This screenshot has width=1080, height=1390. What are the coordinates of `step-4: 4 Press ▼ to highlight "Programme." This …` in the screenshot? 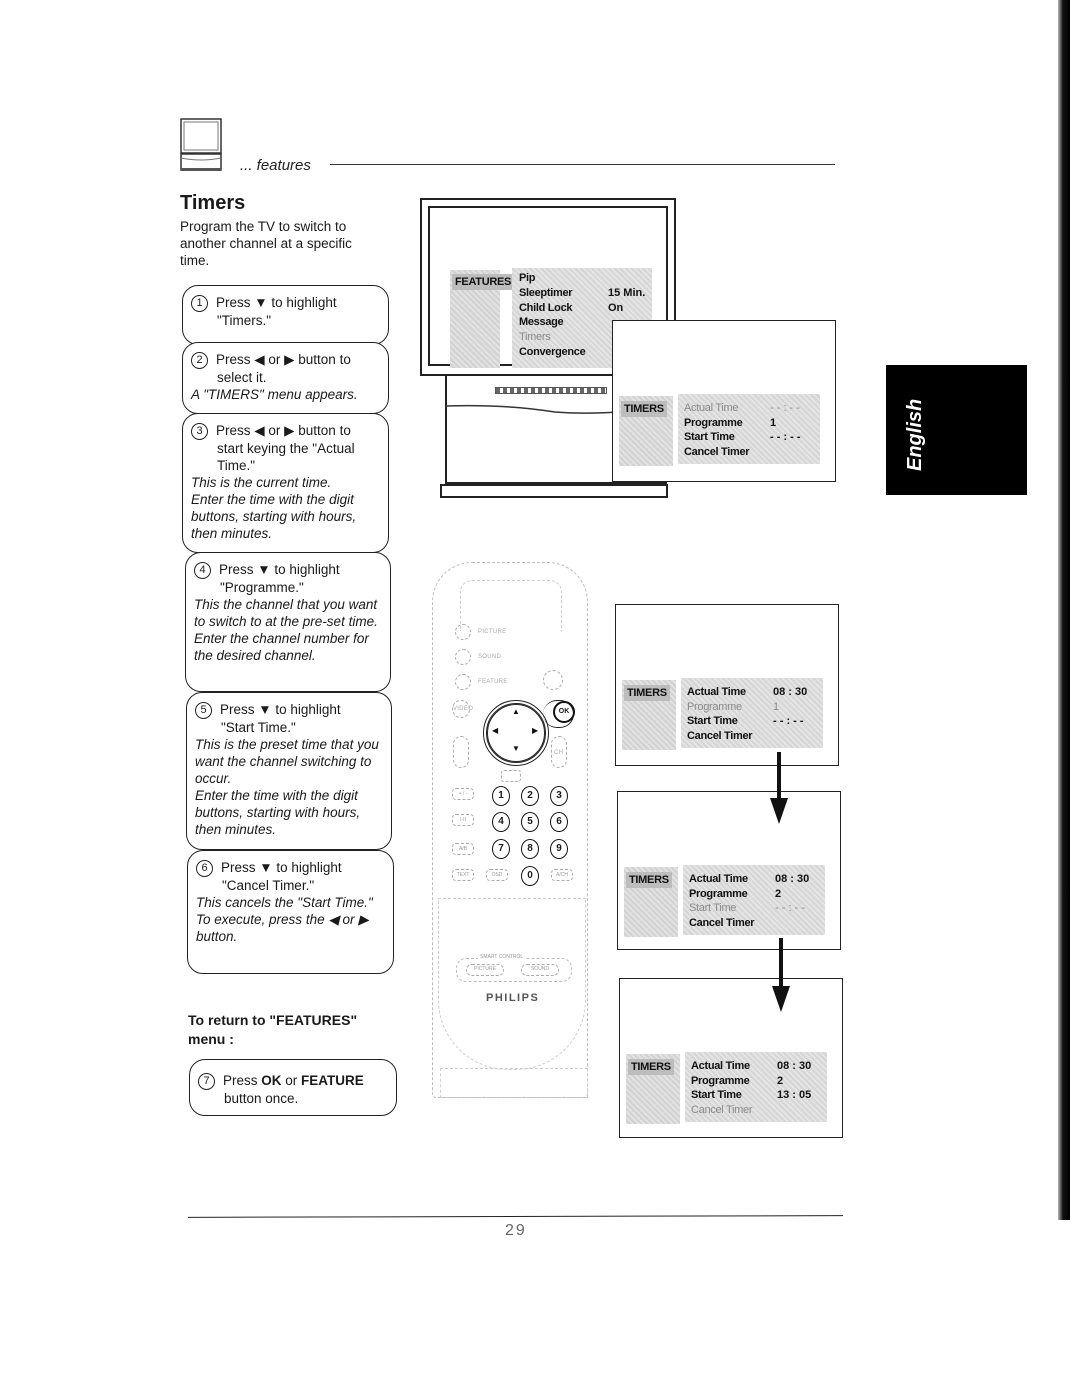 It's located at (288, 622).